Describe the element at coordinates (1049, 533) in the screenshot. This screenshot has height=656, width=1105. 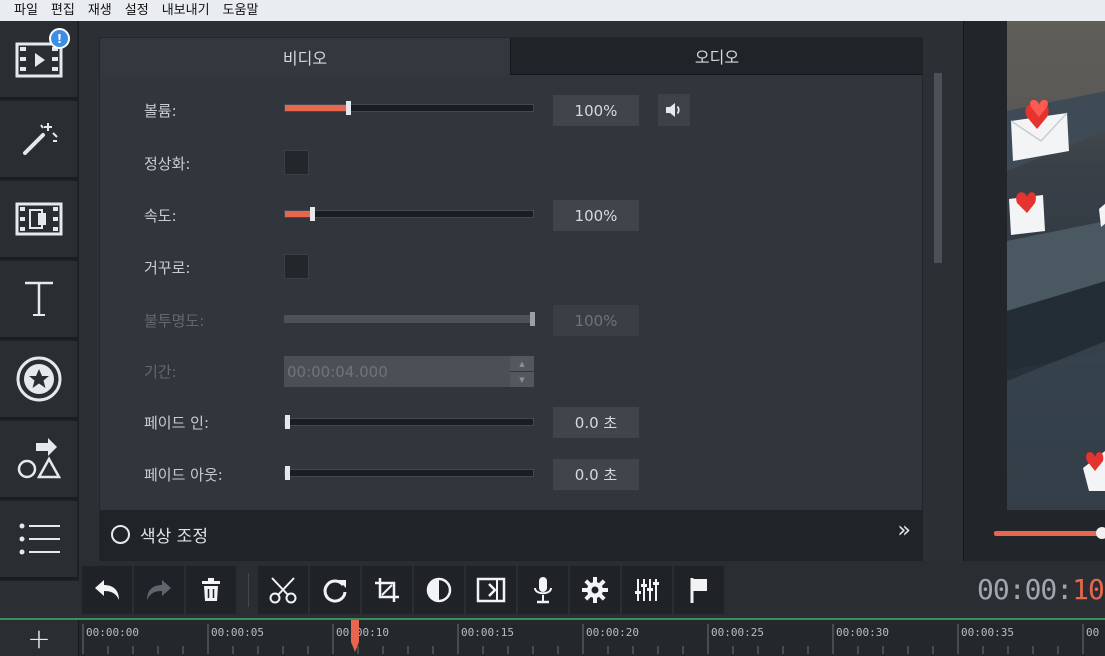
I see `preview-progress-bar` at that location.